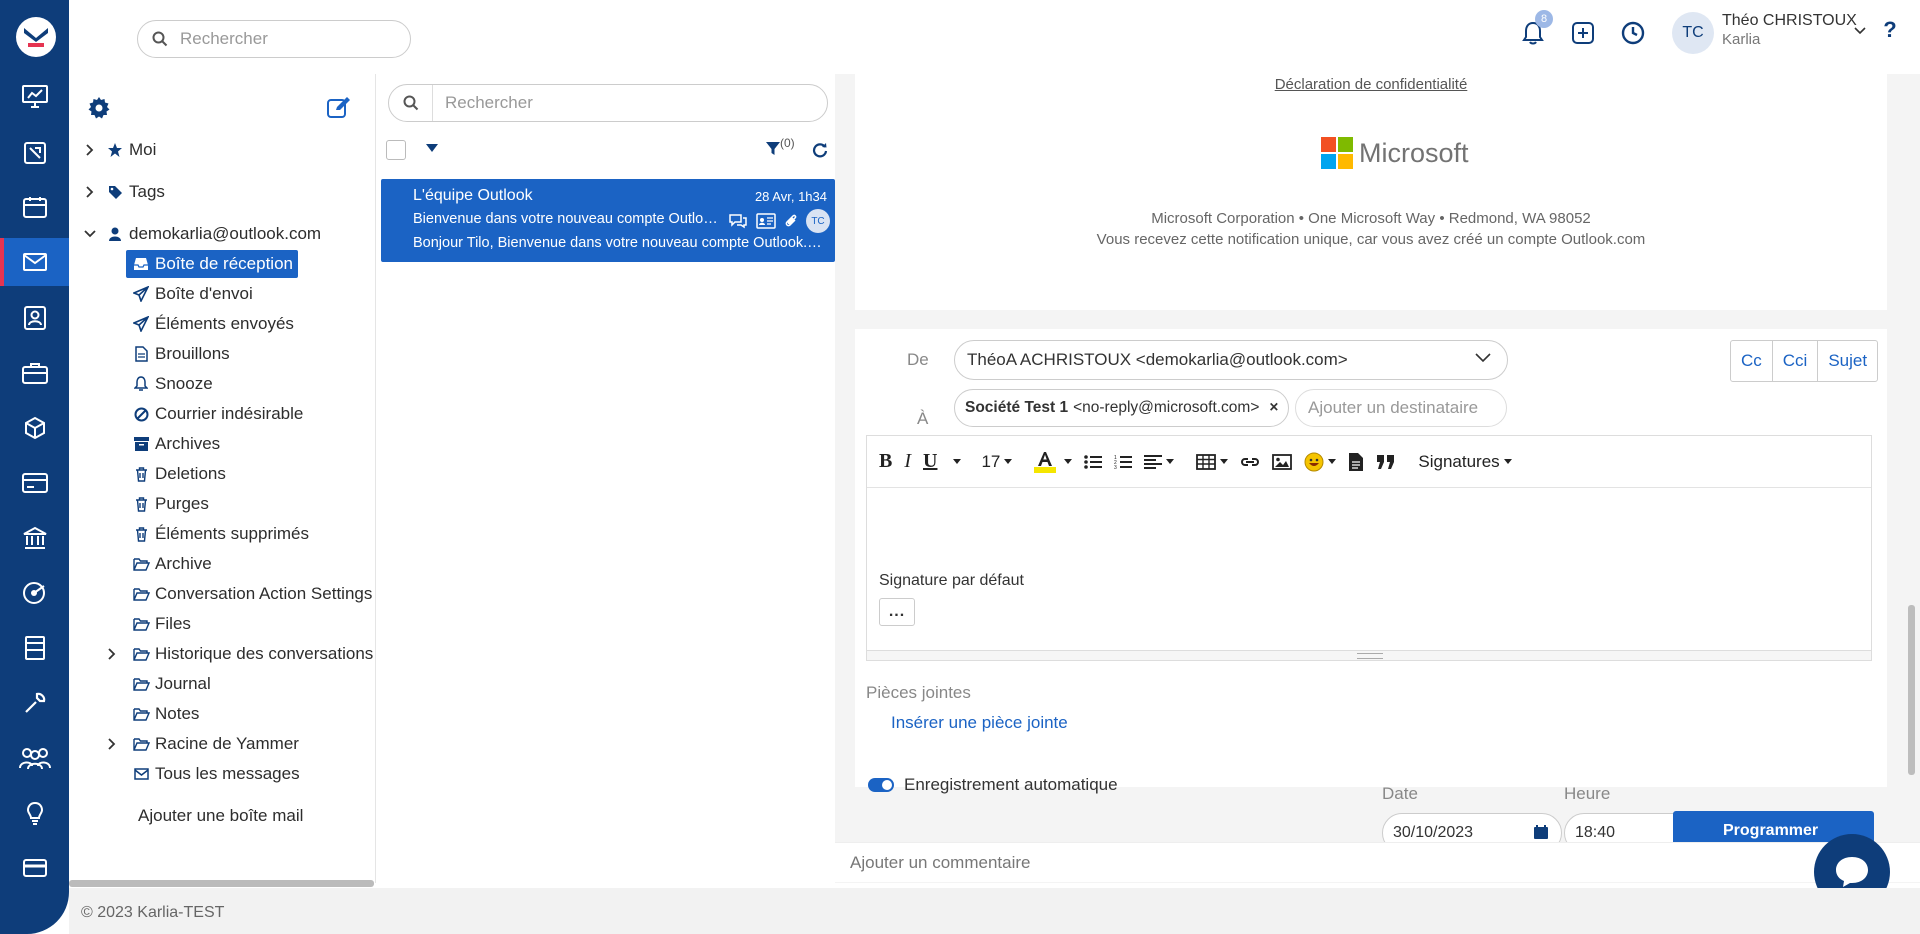  I want to click on cc-button: Cc, so click(1751, 361).